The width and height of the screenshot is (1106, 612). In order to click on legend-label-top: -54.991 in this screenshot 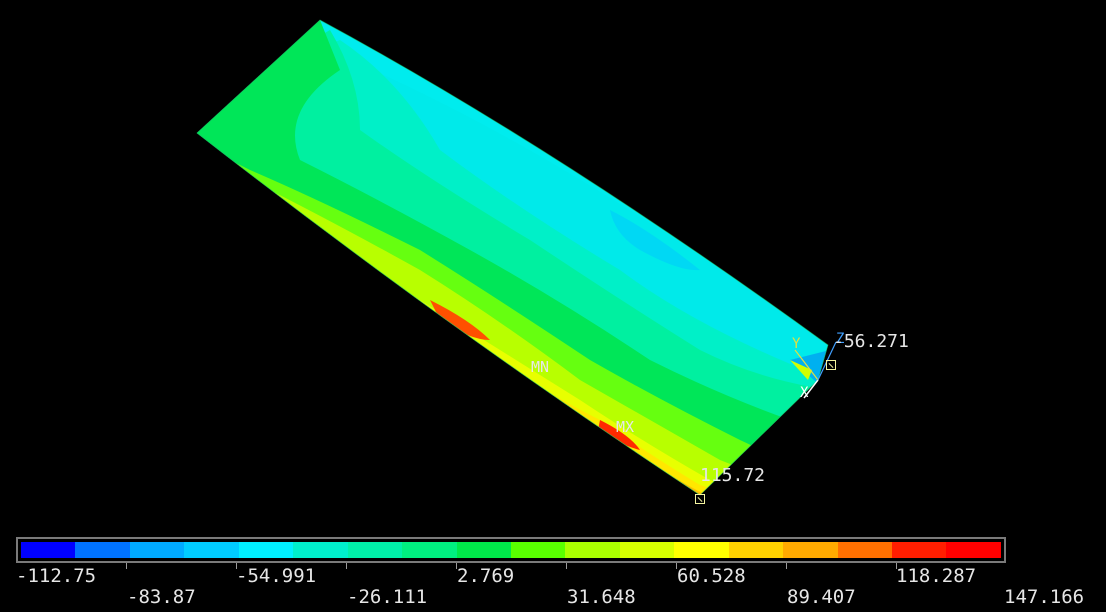, I will do `click(276, 576)`.